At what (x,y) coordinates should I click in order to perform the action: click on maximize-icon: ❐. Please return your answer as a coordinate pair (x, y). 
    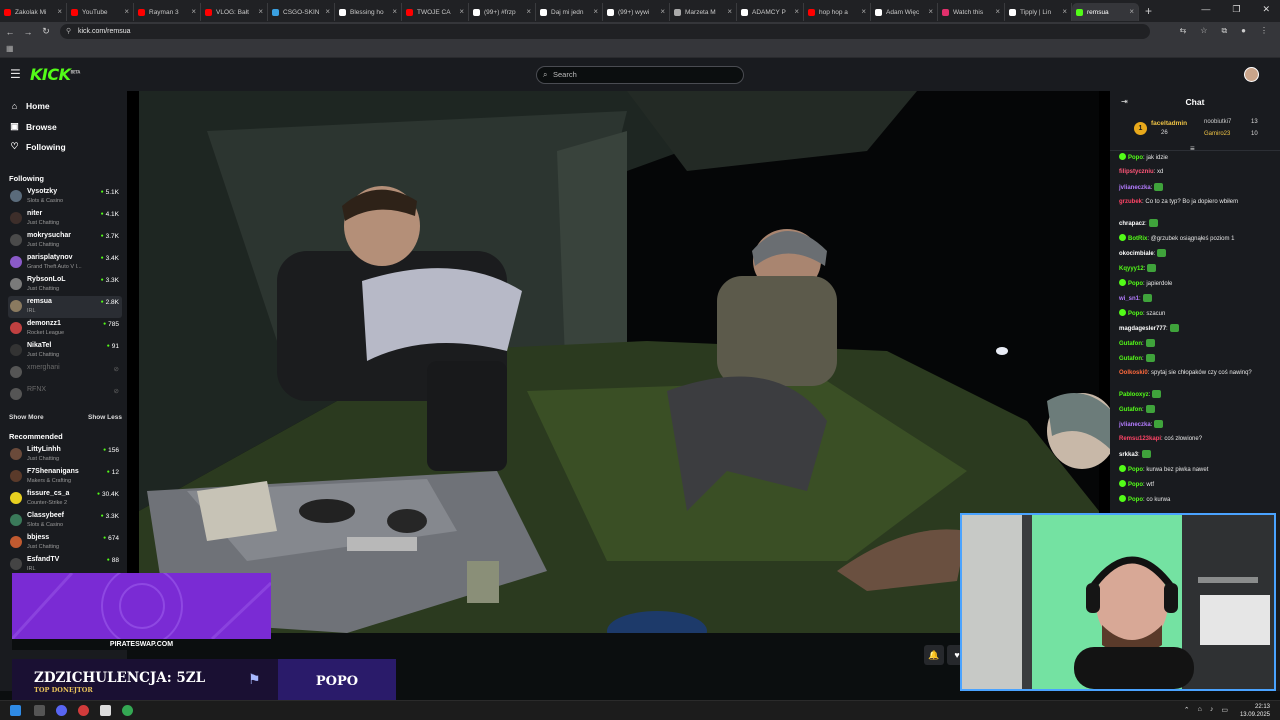
    Looking at the image, I should click on (1236, 9).